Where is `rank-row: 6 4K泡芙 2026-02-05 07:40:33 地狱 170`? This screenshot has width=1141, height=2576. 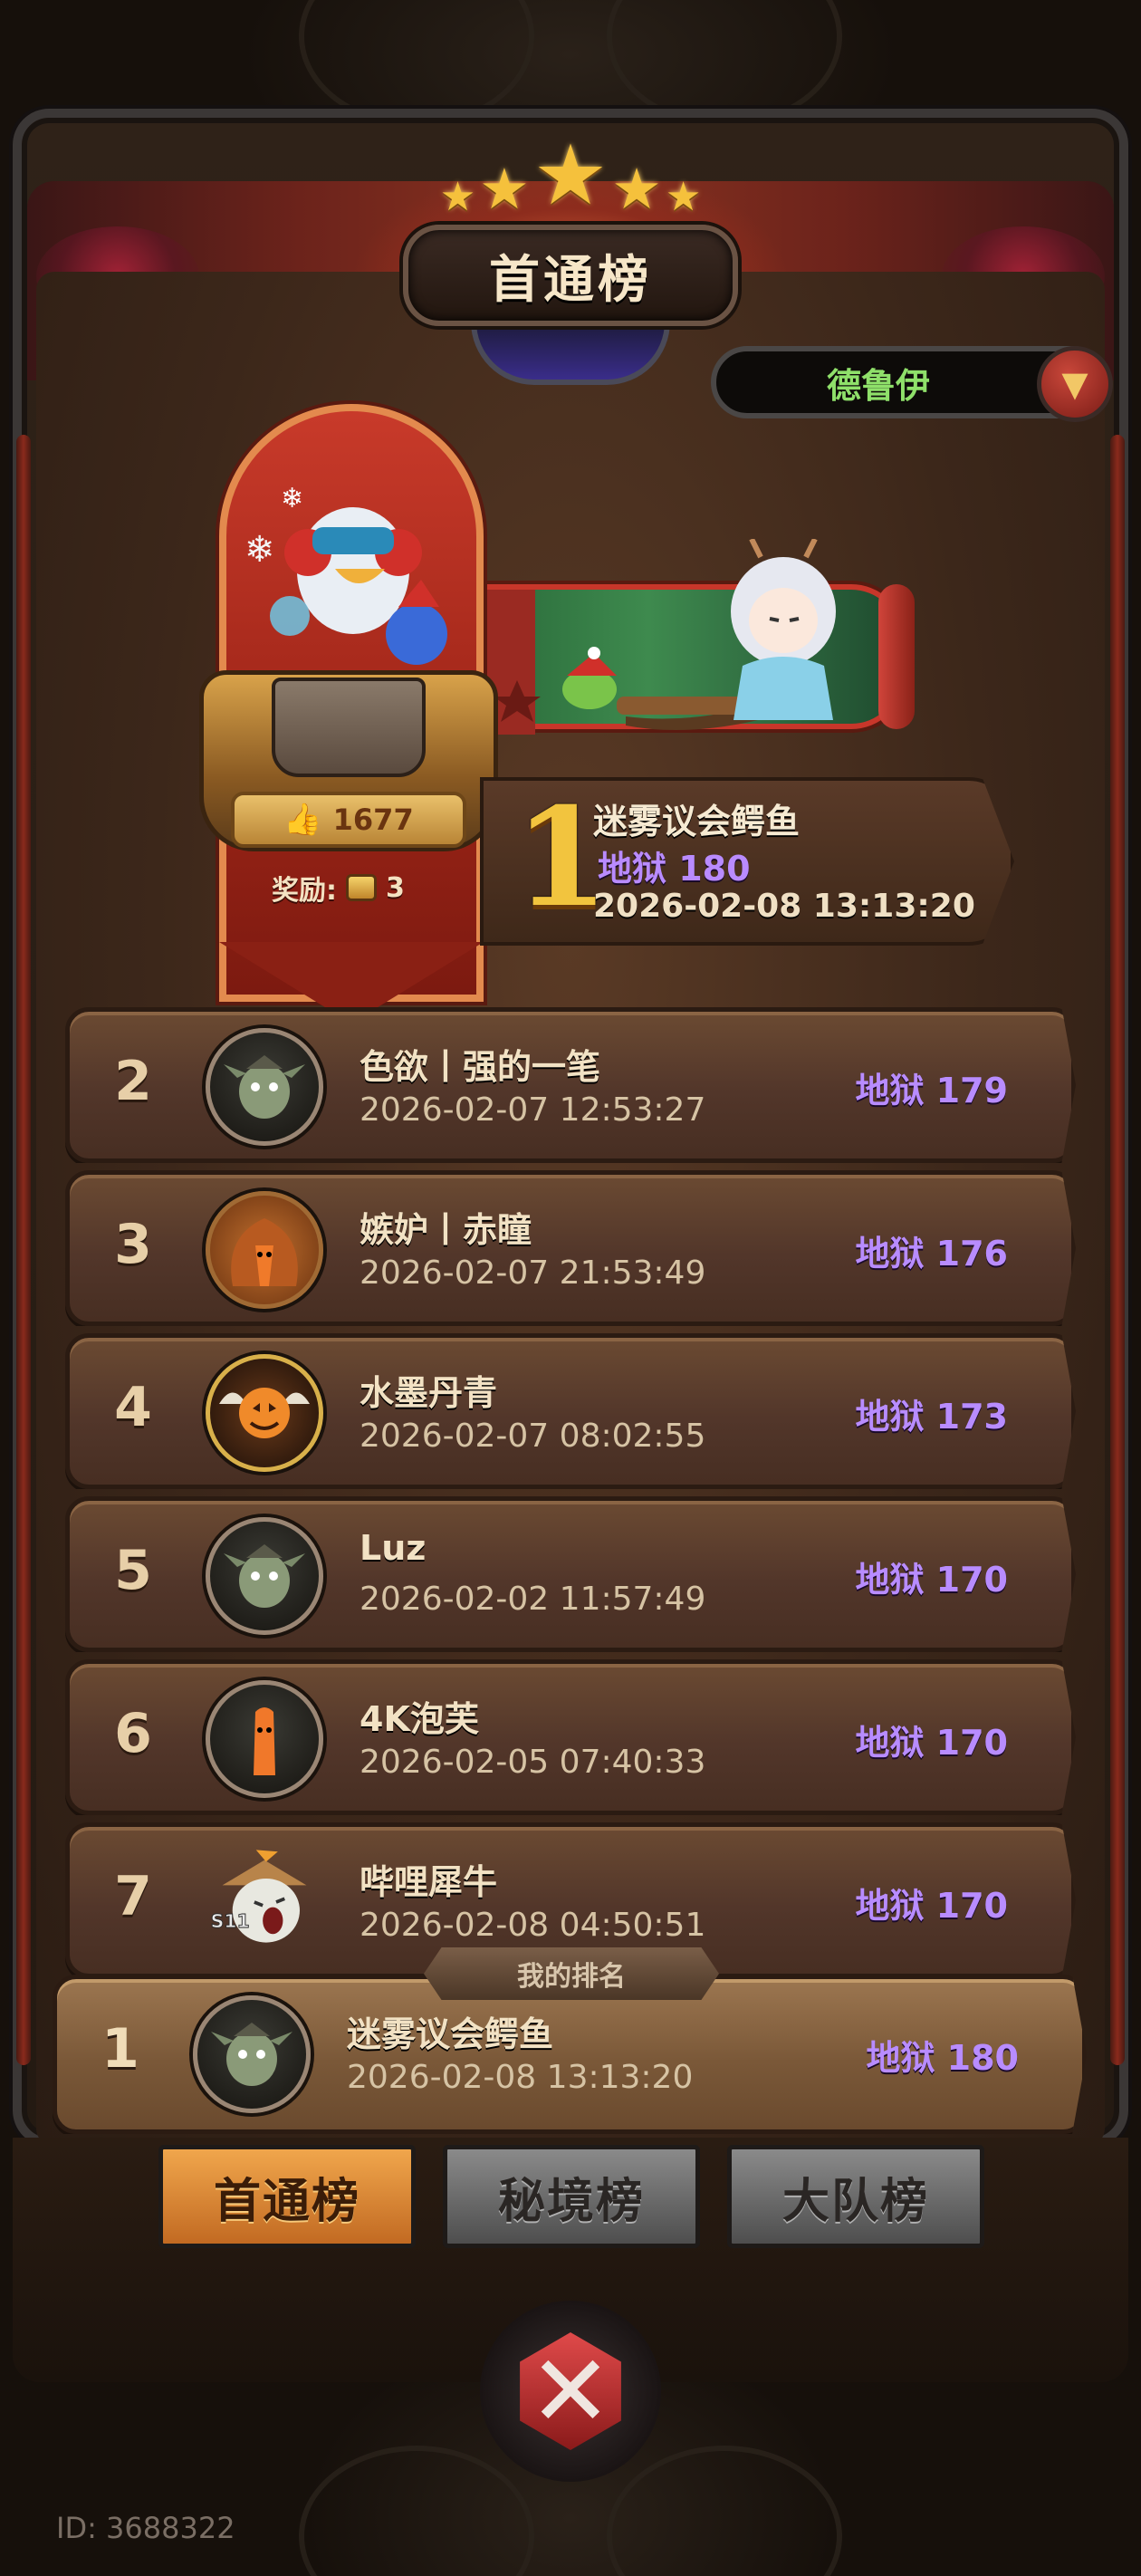 rank-row: 6 4K泡芙 2026-02-05 07:40:33 地狱 170 is located at coordinates (570, 1737).